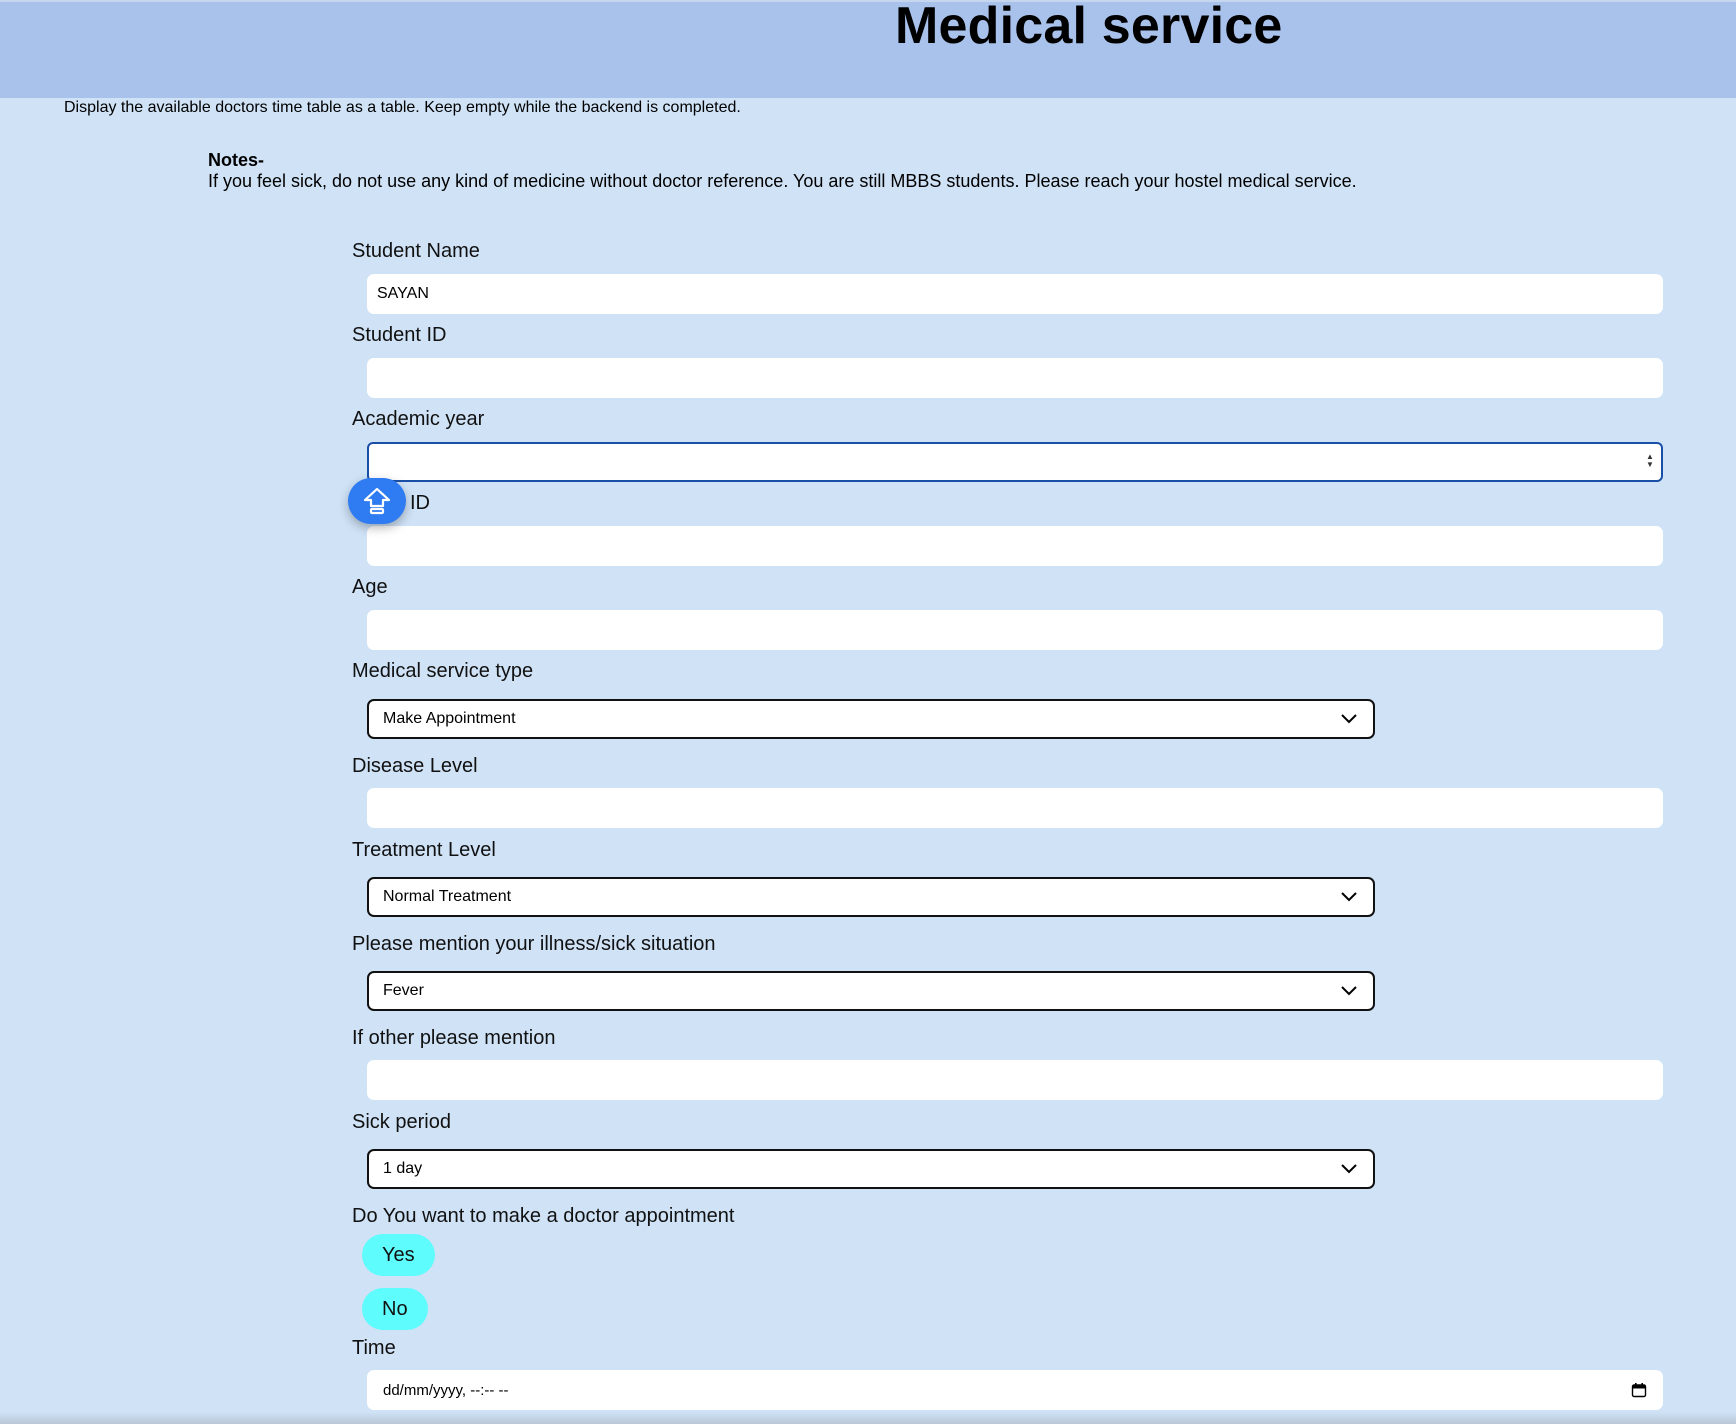  What do you see at coordinates (868, 49) in the screenshot?
I see `page-header: Medical service` at bounding box center [868, 49].